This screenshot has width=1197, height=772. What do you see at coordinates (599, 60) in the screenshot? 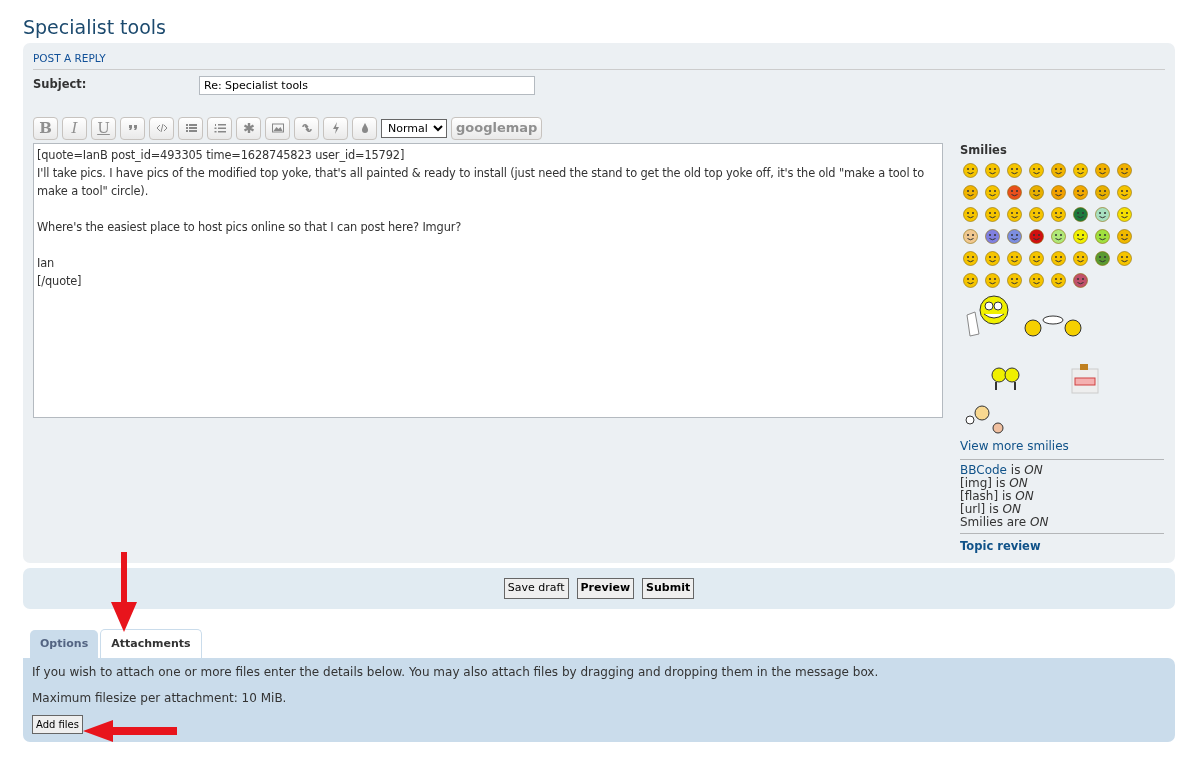
I see `panel-heading: POST A REPLY` at bounding box center [599, 60].